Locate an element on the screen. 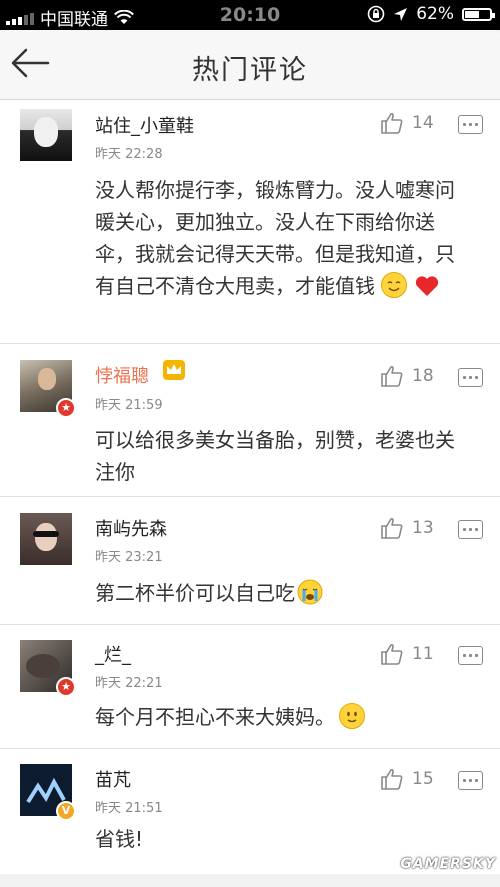 This screenshot has width=500, height=887. comment-text: 每个月不担心不来大姨妈。 is located at coordinates (280, 717).